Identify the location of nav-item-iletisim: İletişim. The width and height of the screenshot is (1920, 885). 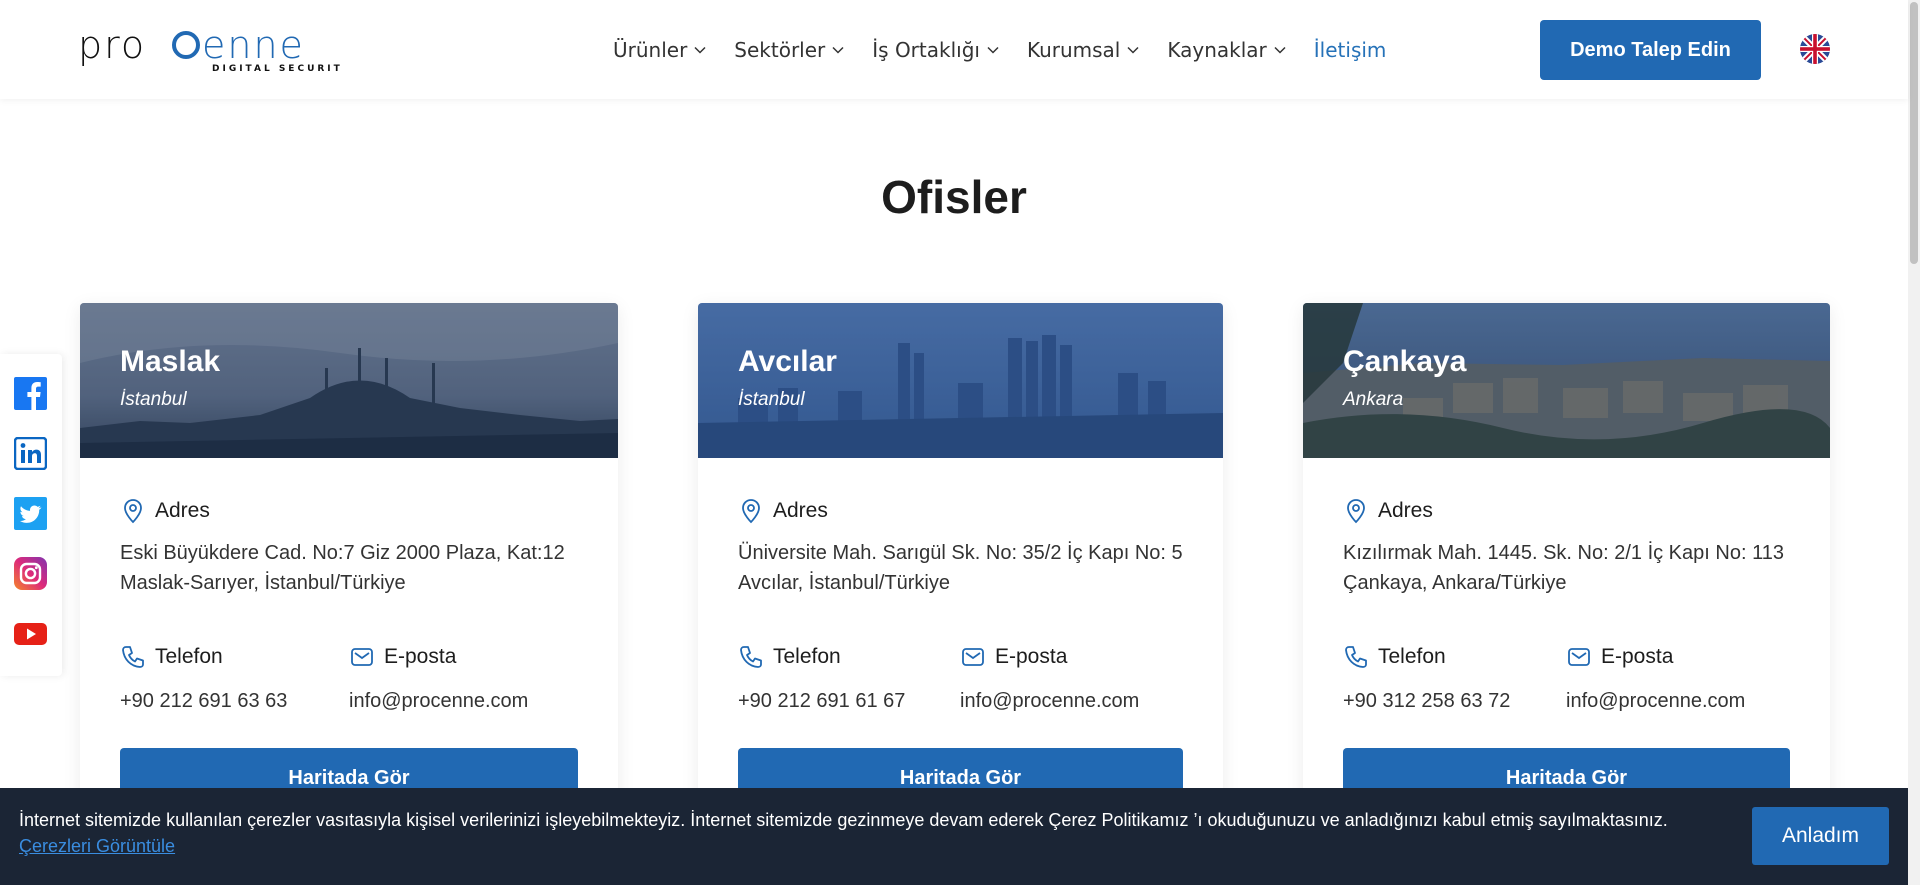
(1350, 50).